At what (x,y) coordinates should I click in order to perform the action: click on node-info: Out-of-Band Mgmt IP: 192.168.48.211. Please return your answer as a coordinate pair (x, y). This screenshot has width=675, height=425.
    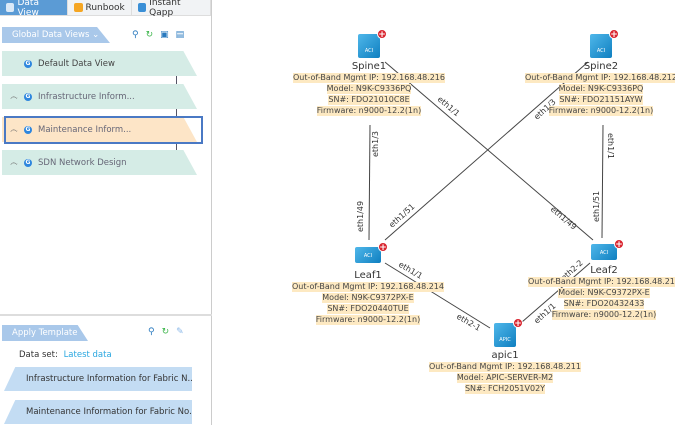
    Looking at the image, I should click on (505, 367).